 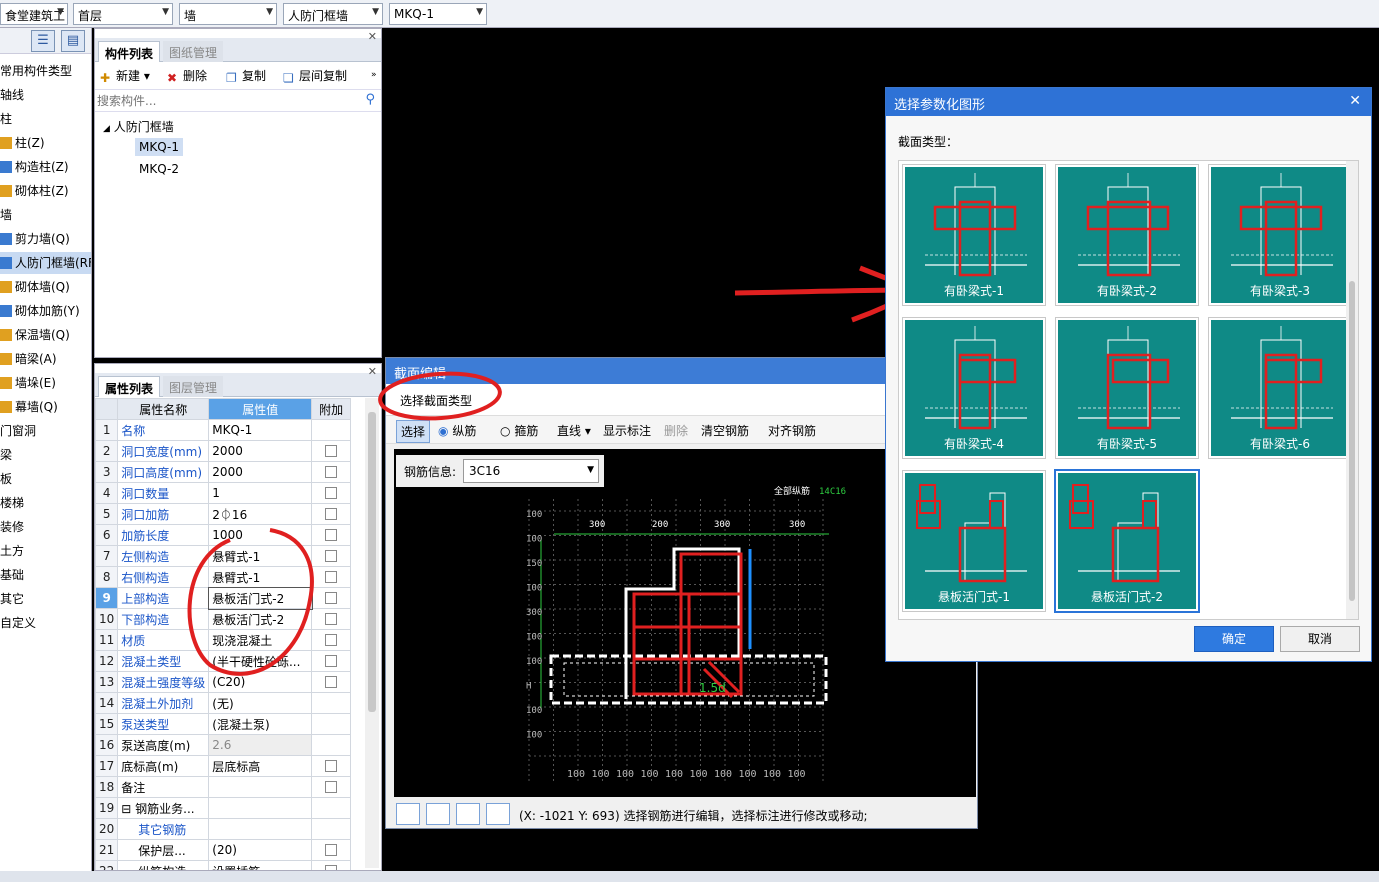 I want to click on sidebar-item: 保温墙(Q), so click(x=35, y=335).